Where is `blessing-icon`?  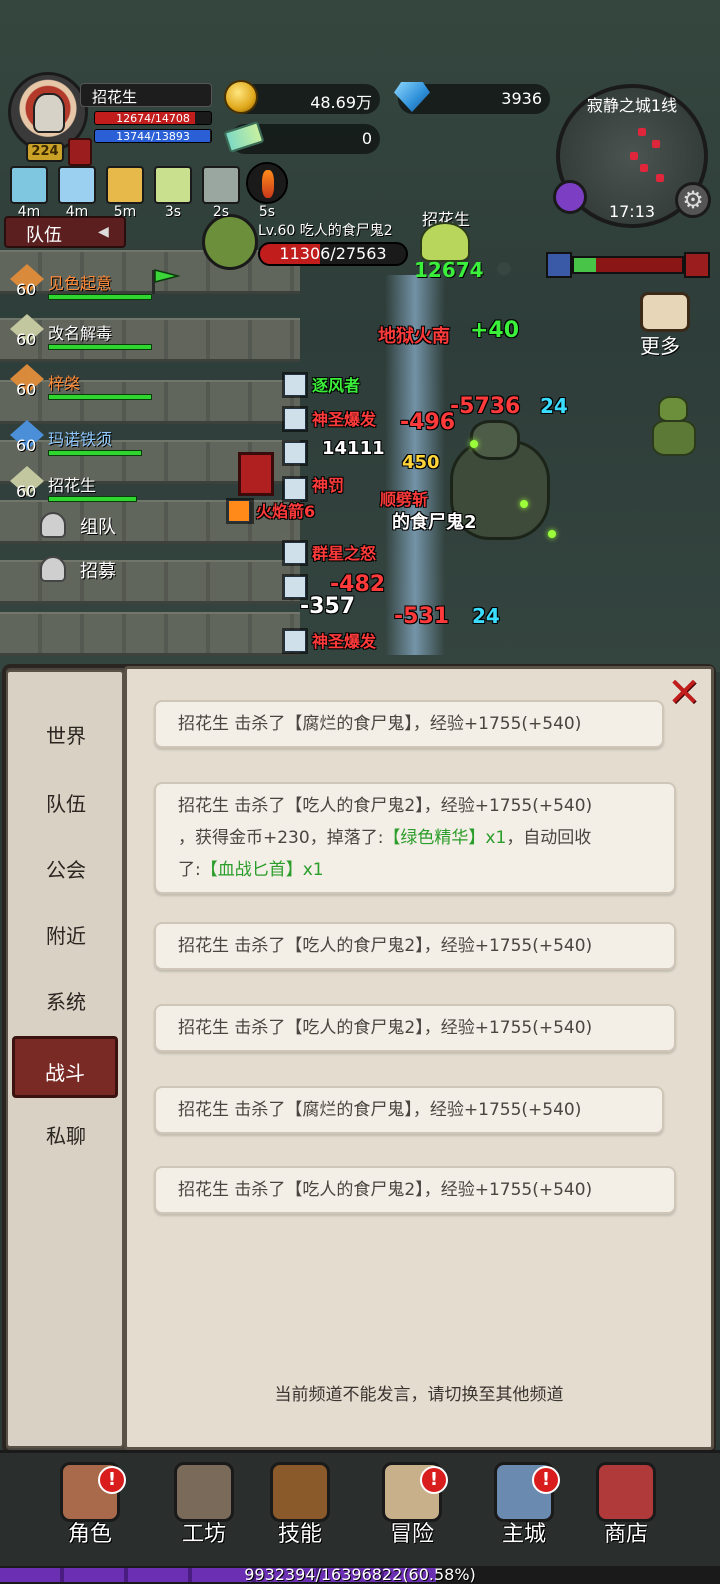
blessing-icon is located at coordinates (173, 185).